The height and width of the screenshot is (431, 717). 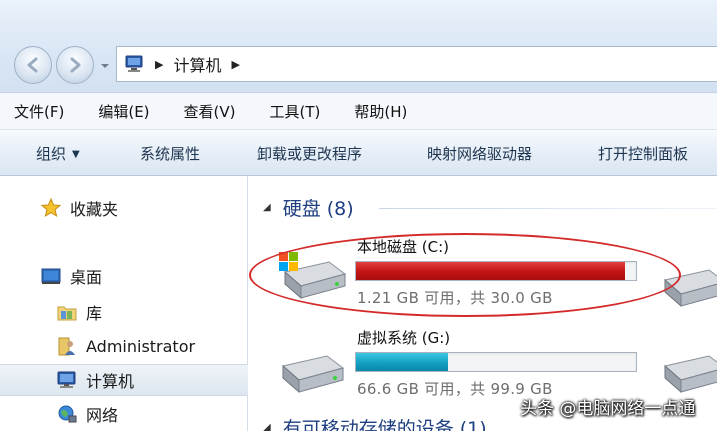 I want to click on menu-tools: 工具(T), so click(x=295, y=111).